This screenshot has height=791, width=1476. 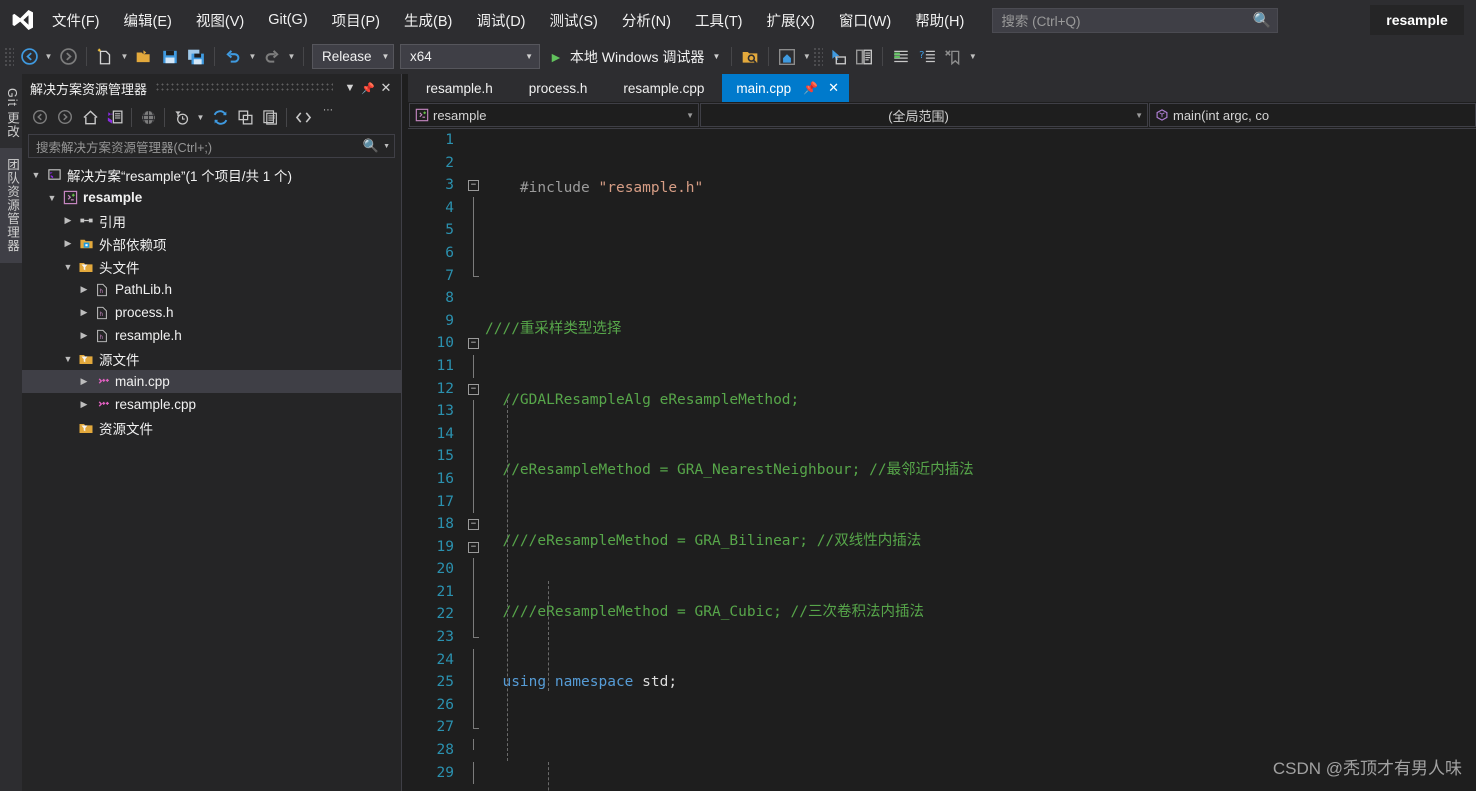 What do you see at coordinates (303, 117) in the screenshot?
I see `view-code-icon` at bounding box center [303, 117].